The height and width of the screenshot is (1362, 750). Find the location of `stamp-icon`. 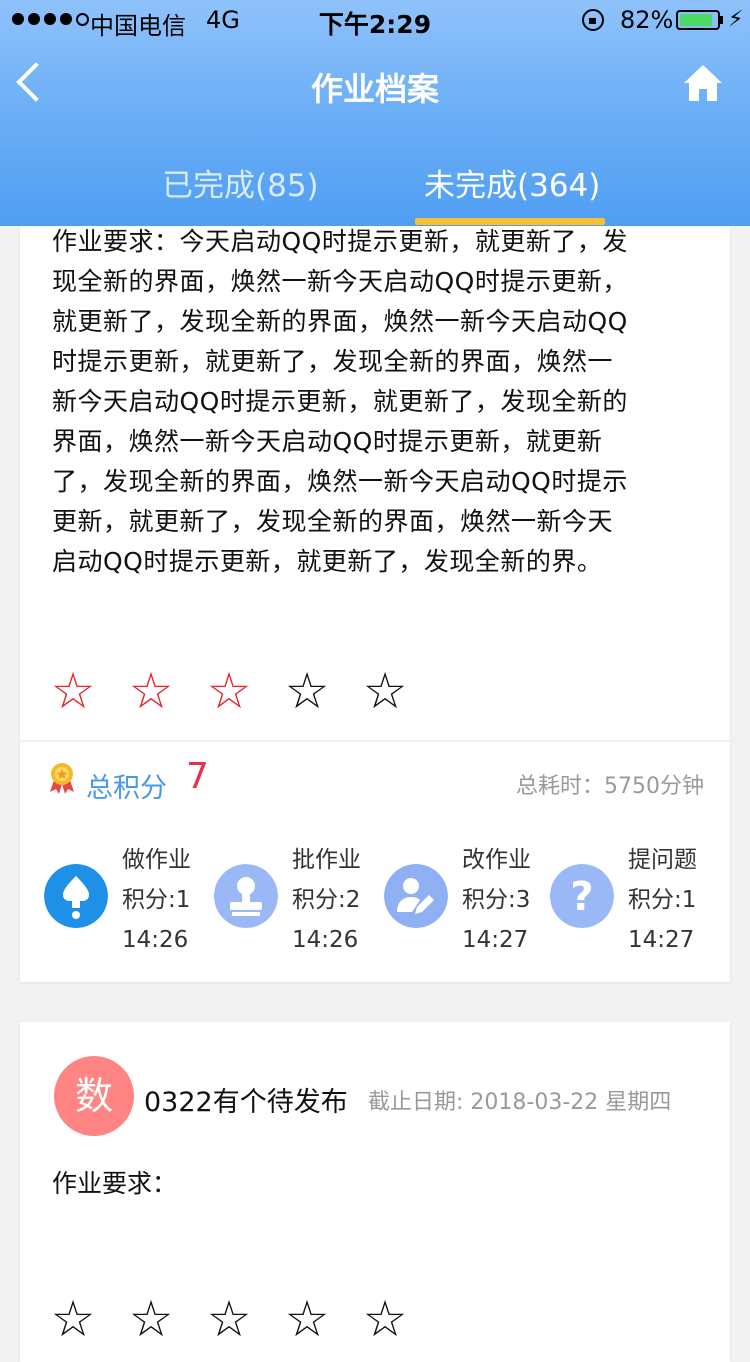

stamp-icon is located at coordinates (246, 896).